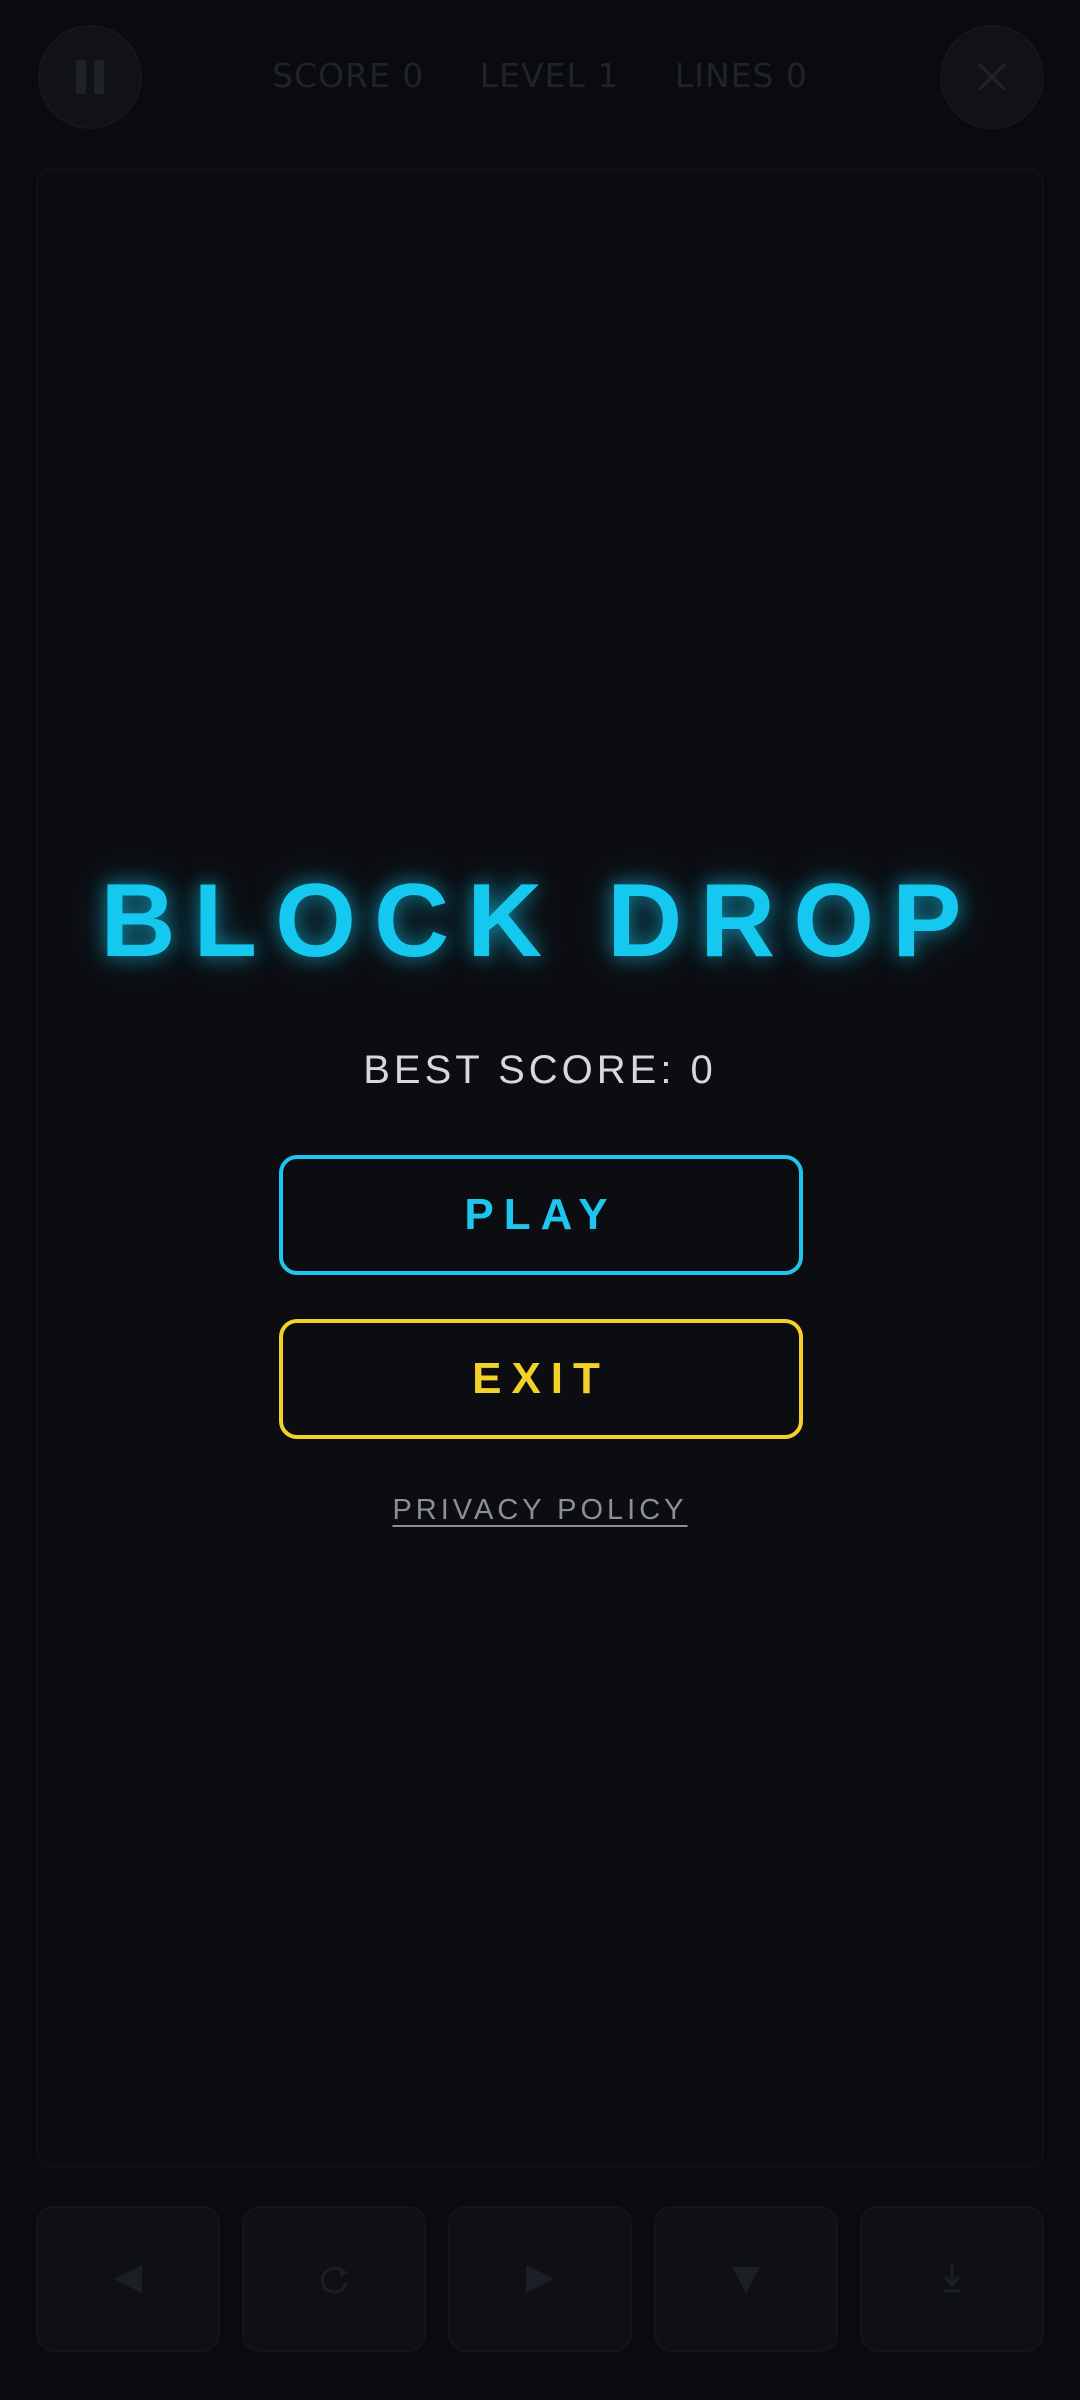  What do you see at coordinates (540, 1070) in the screenshot?
I see `best-score-label: BEST SCORE: 0` at bounding box center [540, 1070].